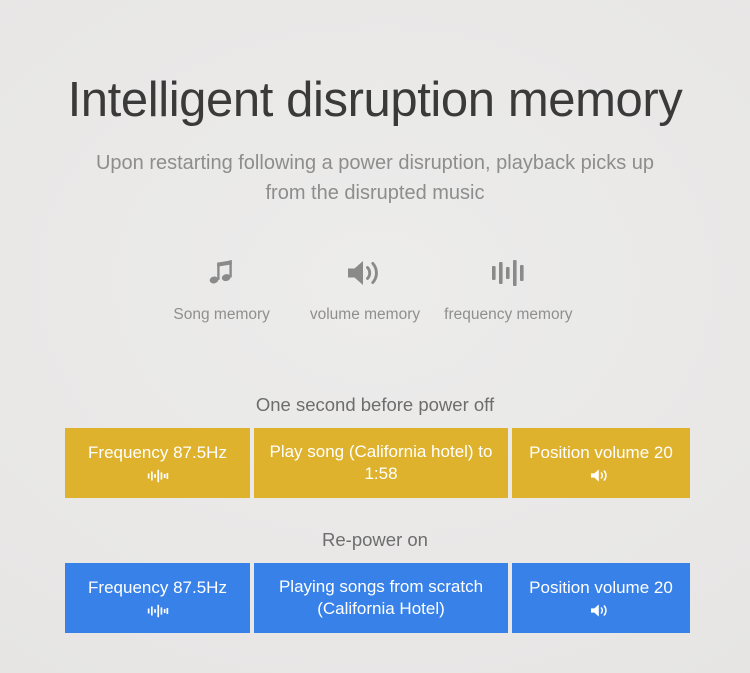  I want to click on status-cell-text: Play song (California hotel) to 1:58, so click(381, 462).